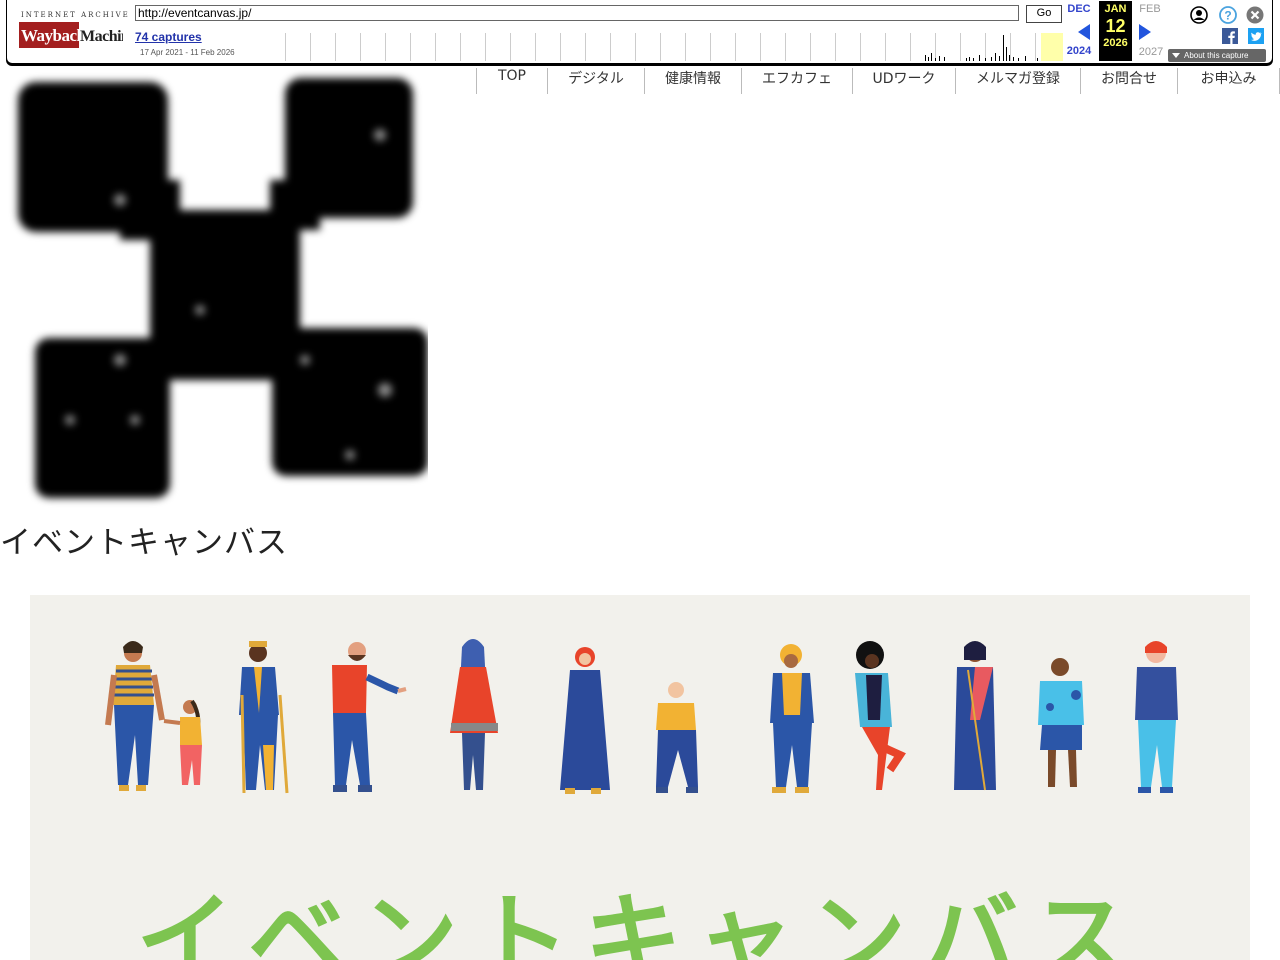 The image size is (1280, 960). Describe the element at coordinates (641, 716) in the screenshot. I see `people-illustration` at that location.